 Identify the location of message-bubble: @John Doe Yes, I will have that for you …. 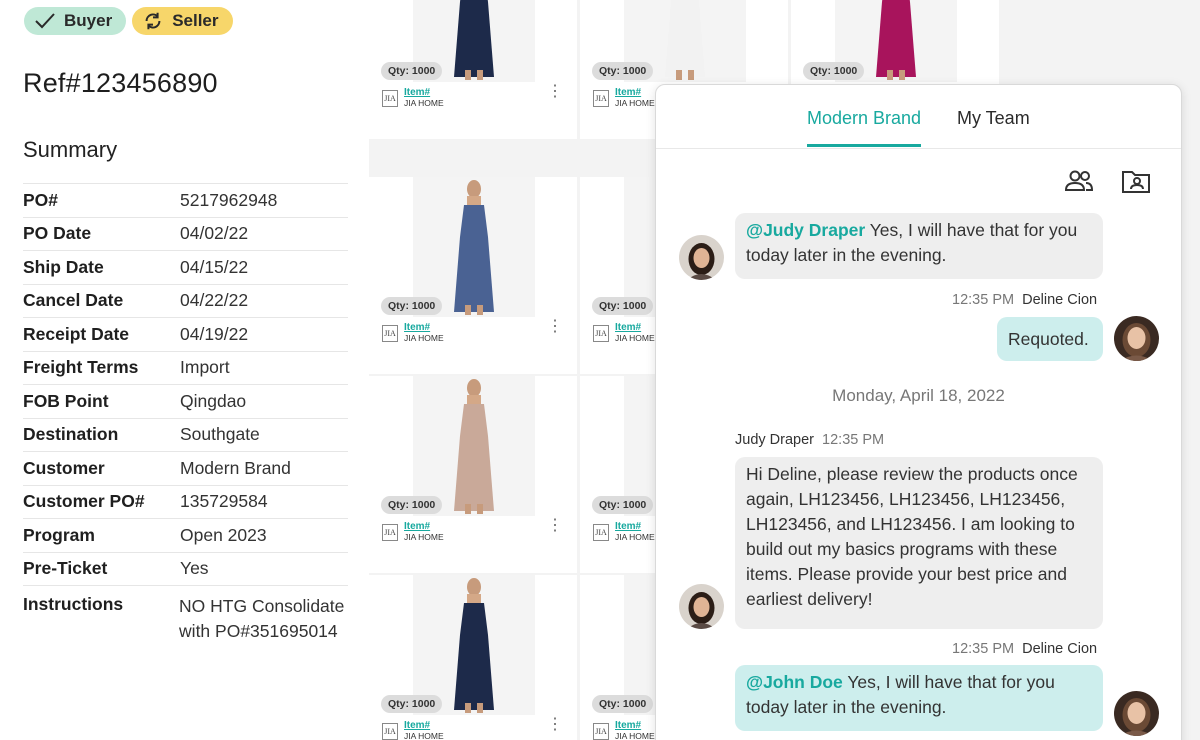
(919, 698).